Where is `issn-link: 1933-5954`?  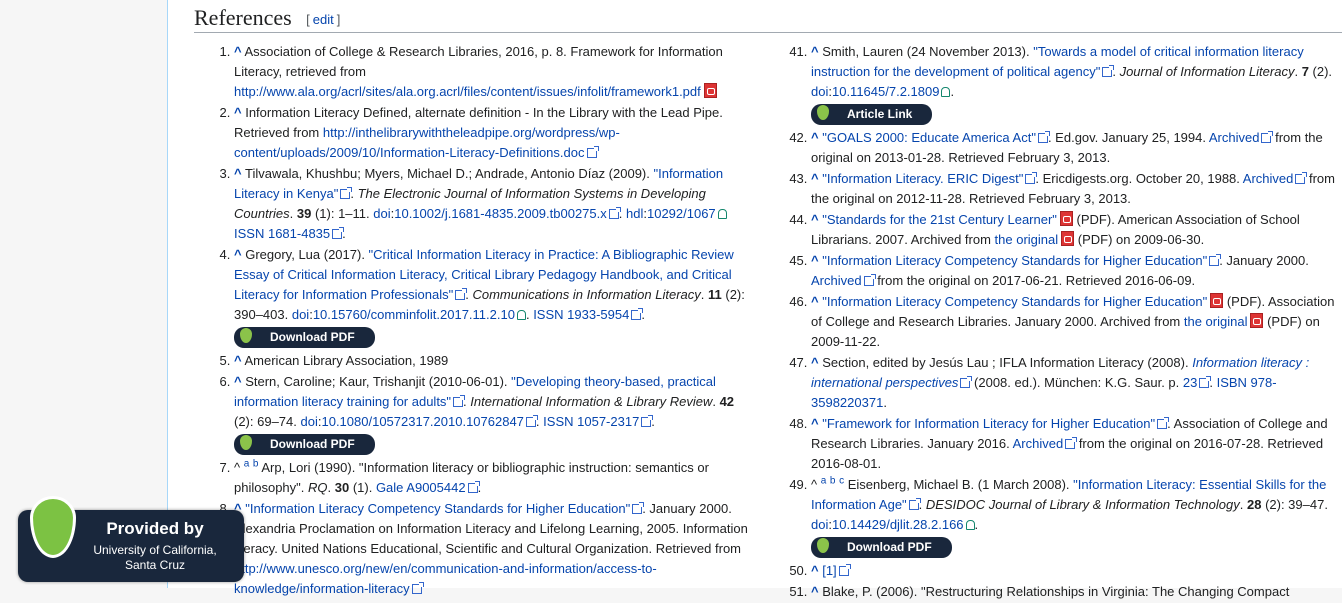 issn-link: 1933-5954 is located at coordinates (598, 314).